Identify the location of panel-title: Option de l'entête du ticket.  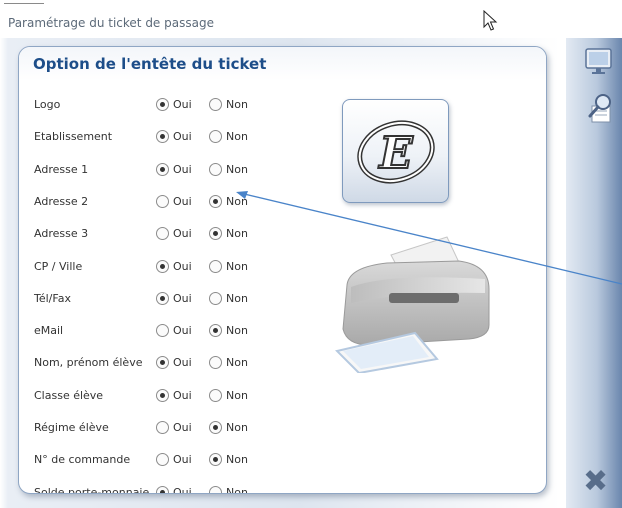
(150, 64).